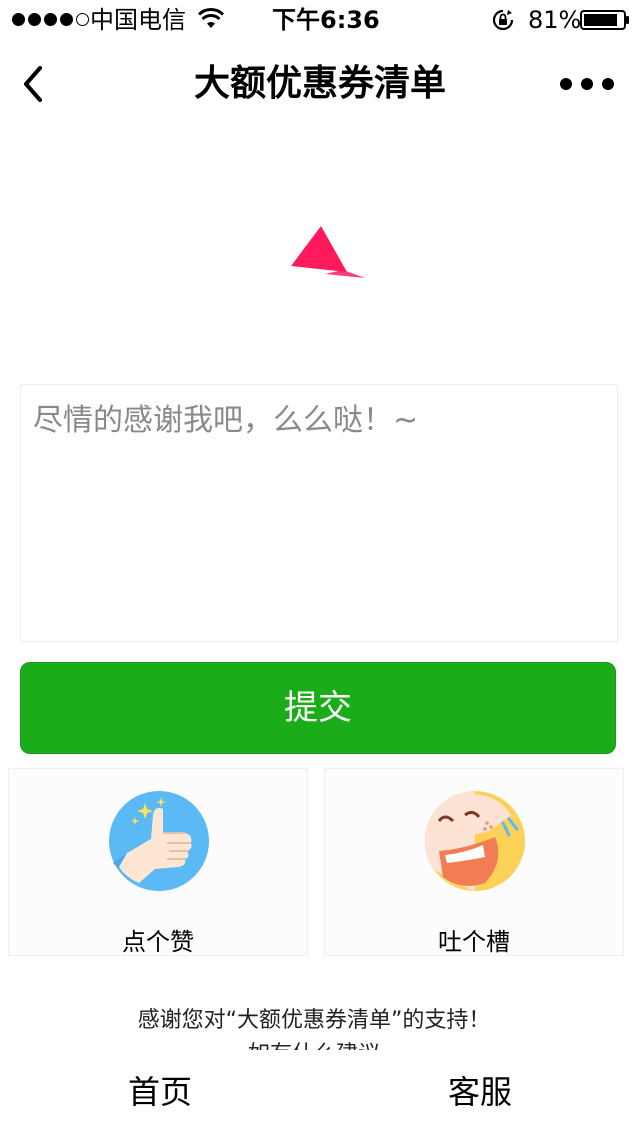 This screenshot has width=640, height=1136. What do you see at coordinates (480, 1092) in the screenshot?
I see `tab-customer-service: 客服` at bounding box center [480, 1092].